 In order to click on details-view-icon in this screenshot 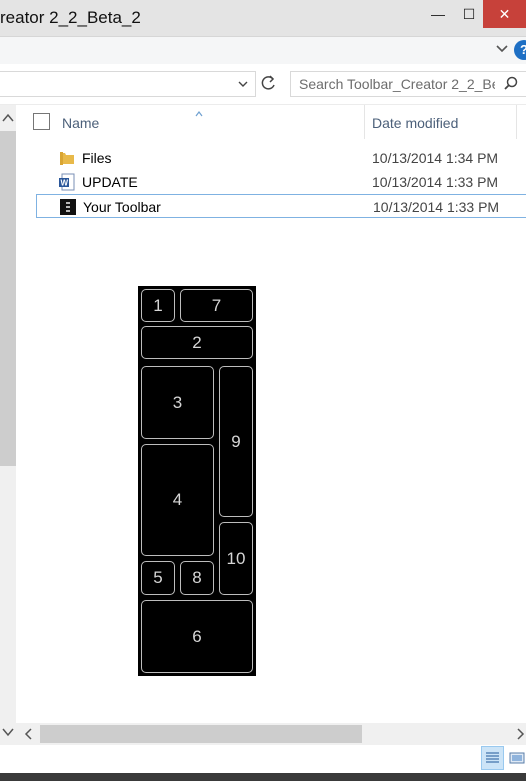, I will do `click(492, 757)`.